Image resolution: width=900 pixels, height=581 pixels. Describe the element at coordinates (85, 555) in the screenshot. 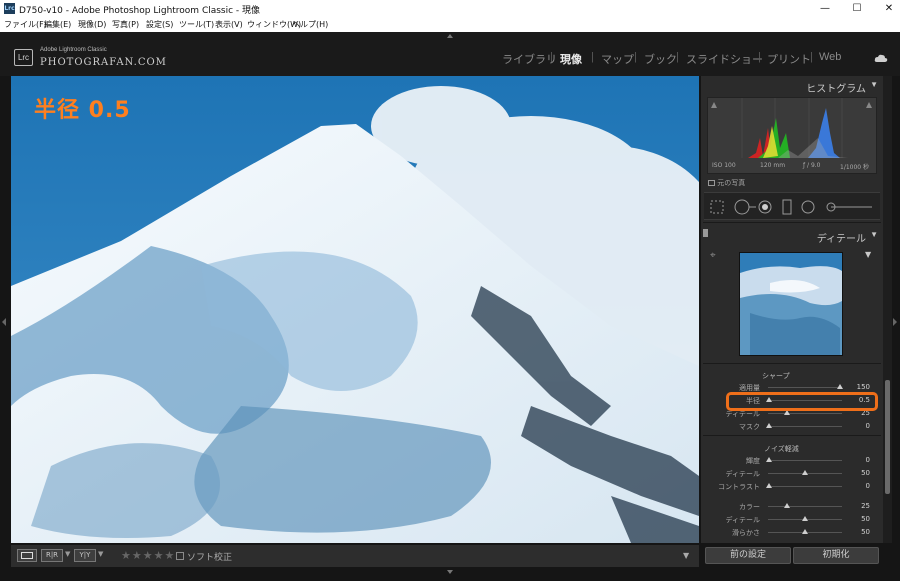

I see `before-after-tb-button: Y|Y` at that location.